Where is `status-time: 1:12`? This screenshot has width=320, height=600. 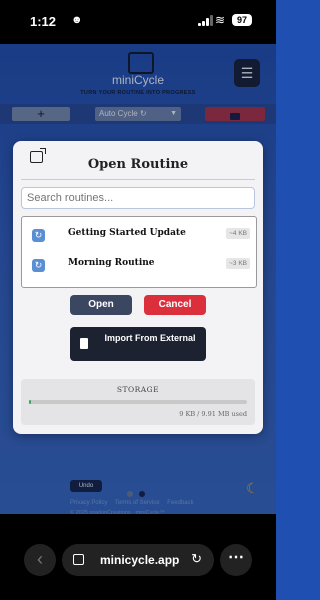
status-time: 1:12 is located at coordinates (43, 21).